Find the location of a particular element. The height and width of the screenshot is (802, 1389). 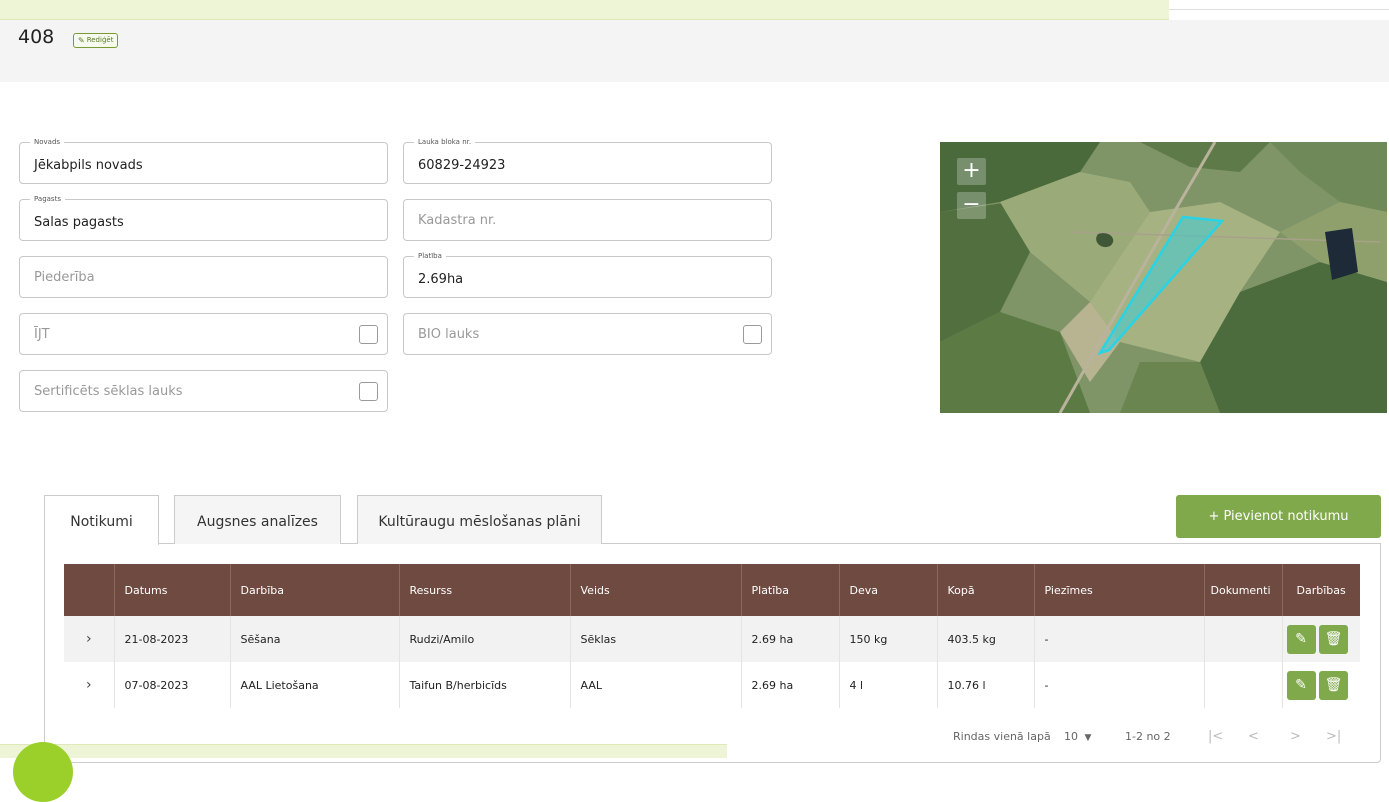

bio-field: BIO lauks is located at coordinates (587, 334).